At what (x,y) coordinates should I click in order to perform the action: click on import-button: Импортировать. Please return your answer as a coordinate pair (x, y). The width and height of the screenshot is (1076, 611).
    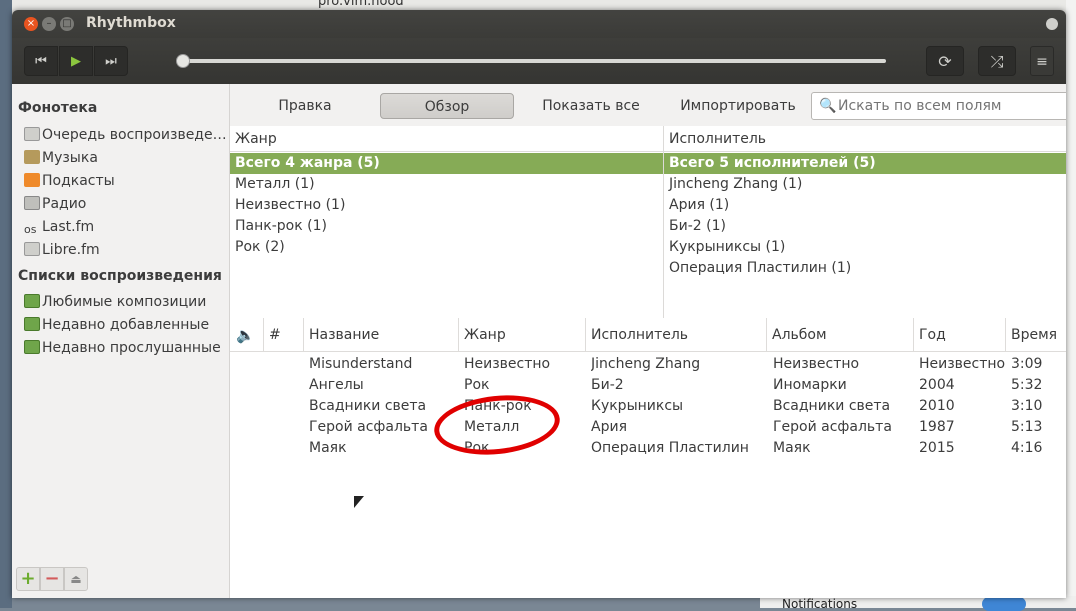
    Looking at the image, I should click on (738, 106).